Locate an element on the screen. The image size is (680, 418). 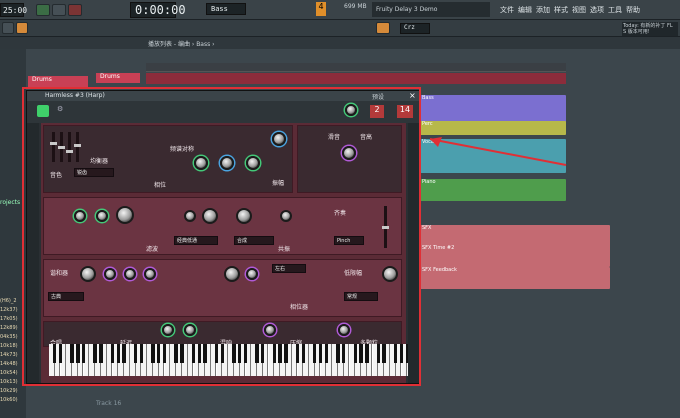
clip-piano: Piano is located at coordinates (493, 190).